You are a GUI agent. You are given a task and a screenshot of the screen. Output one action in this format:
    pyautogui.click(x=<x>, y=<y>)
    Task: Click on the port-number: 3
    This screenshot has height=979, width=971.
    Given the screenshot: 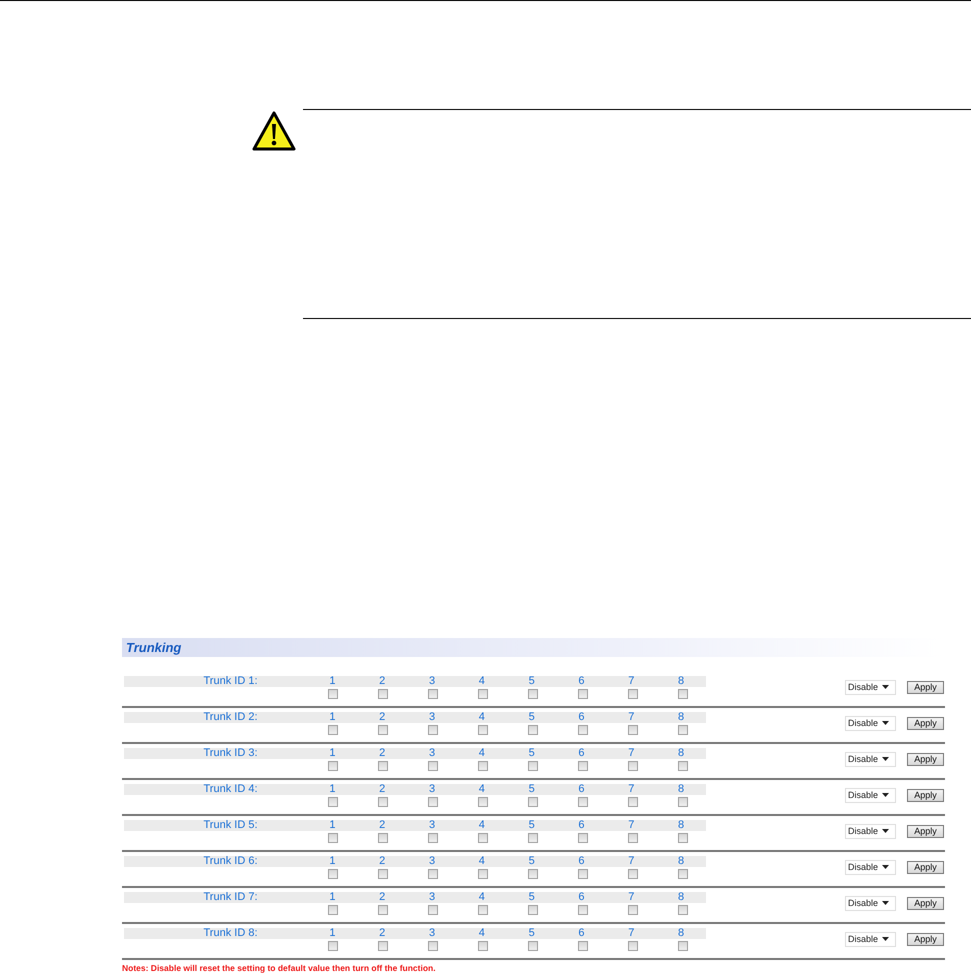 What is the action you would take?
    pyautogui.click(x=432, y=717)
    